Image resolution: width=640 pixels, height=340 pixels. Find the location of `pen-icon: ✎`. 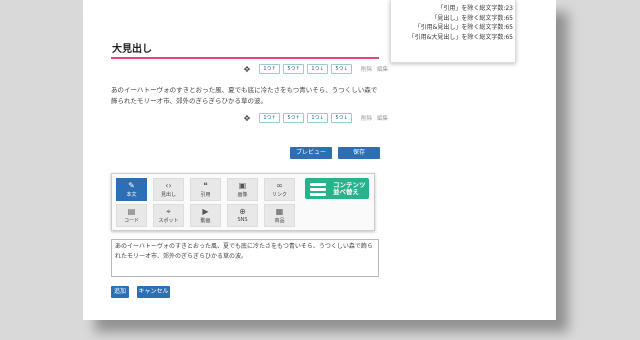

pen-icon: ✎ is located at coordinates (131, 185).